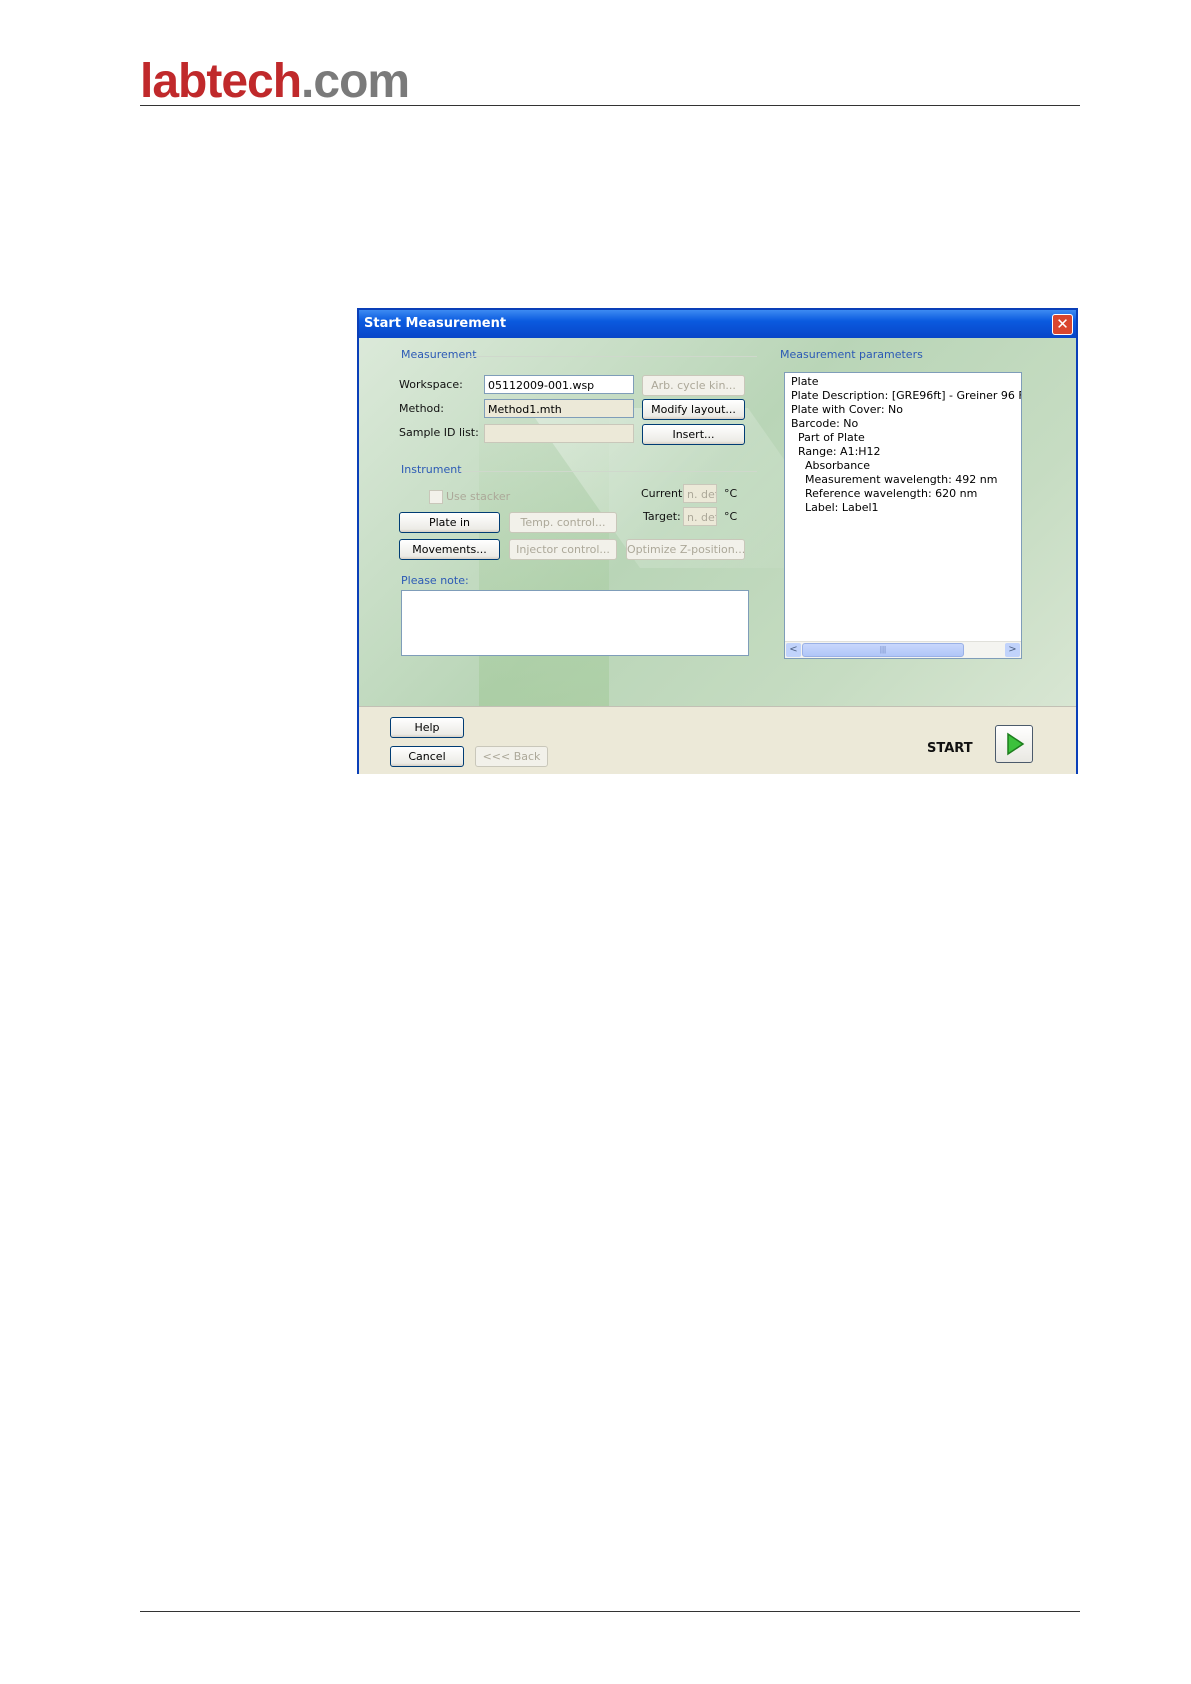  I want to click on parameter-line: Barcode: No, so click(825, 423).